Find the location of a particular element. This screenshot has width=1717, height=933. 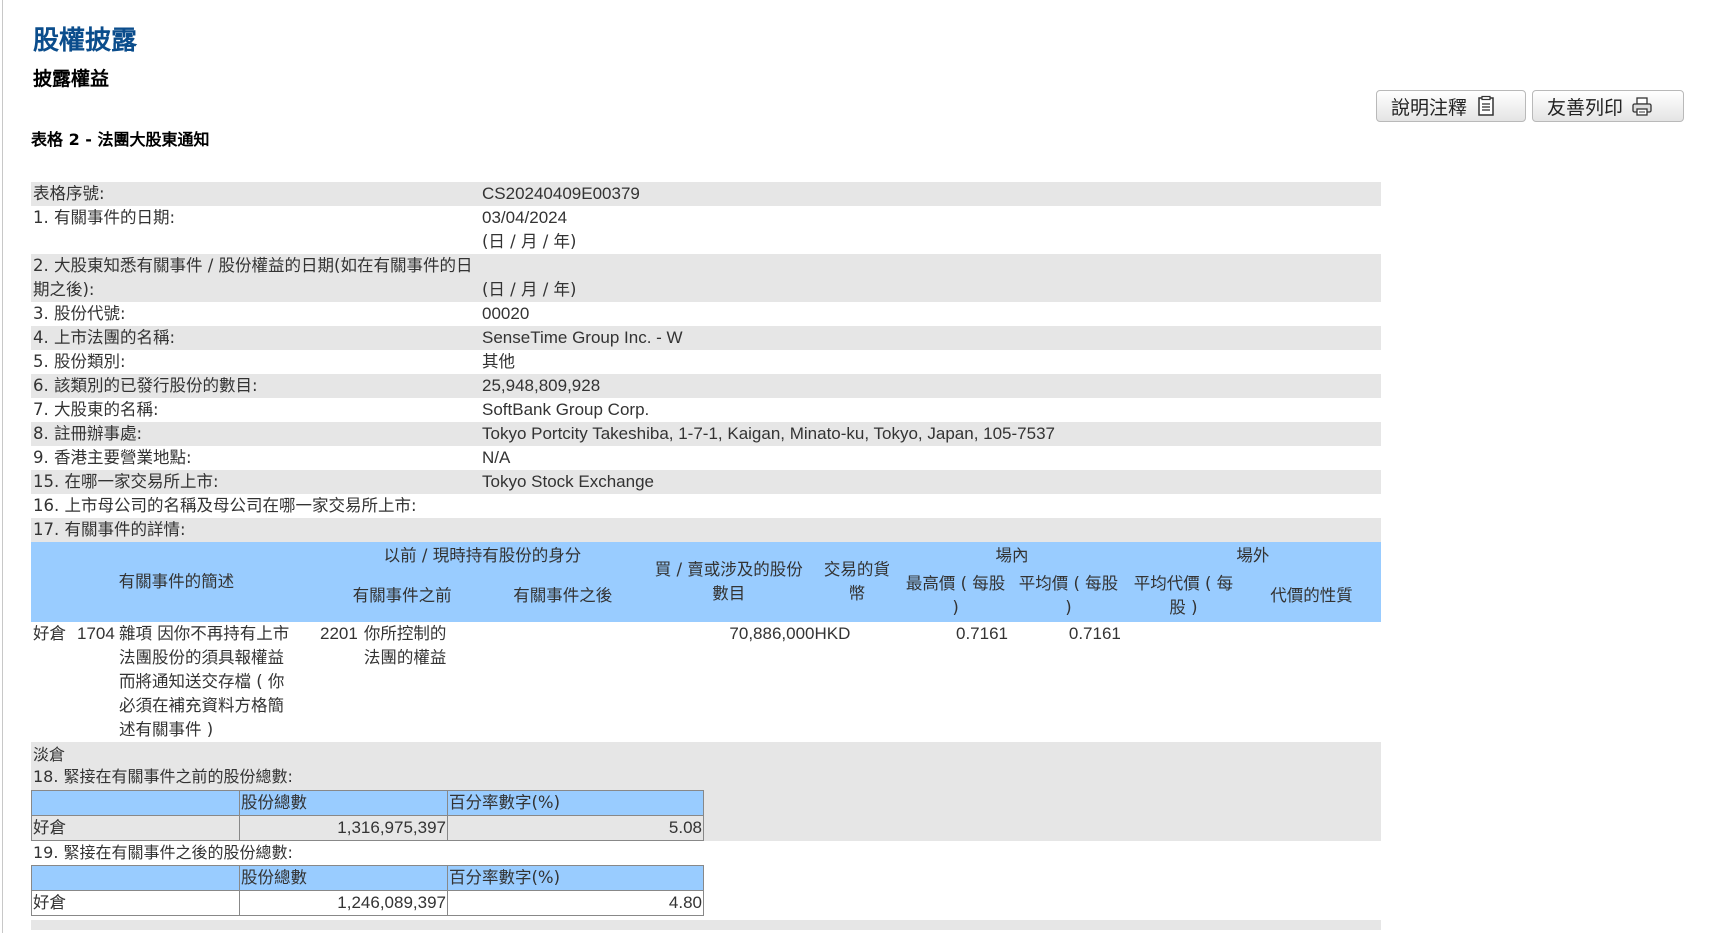

field-value: 25,948,809,928 is located at coordinates (541, 385).